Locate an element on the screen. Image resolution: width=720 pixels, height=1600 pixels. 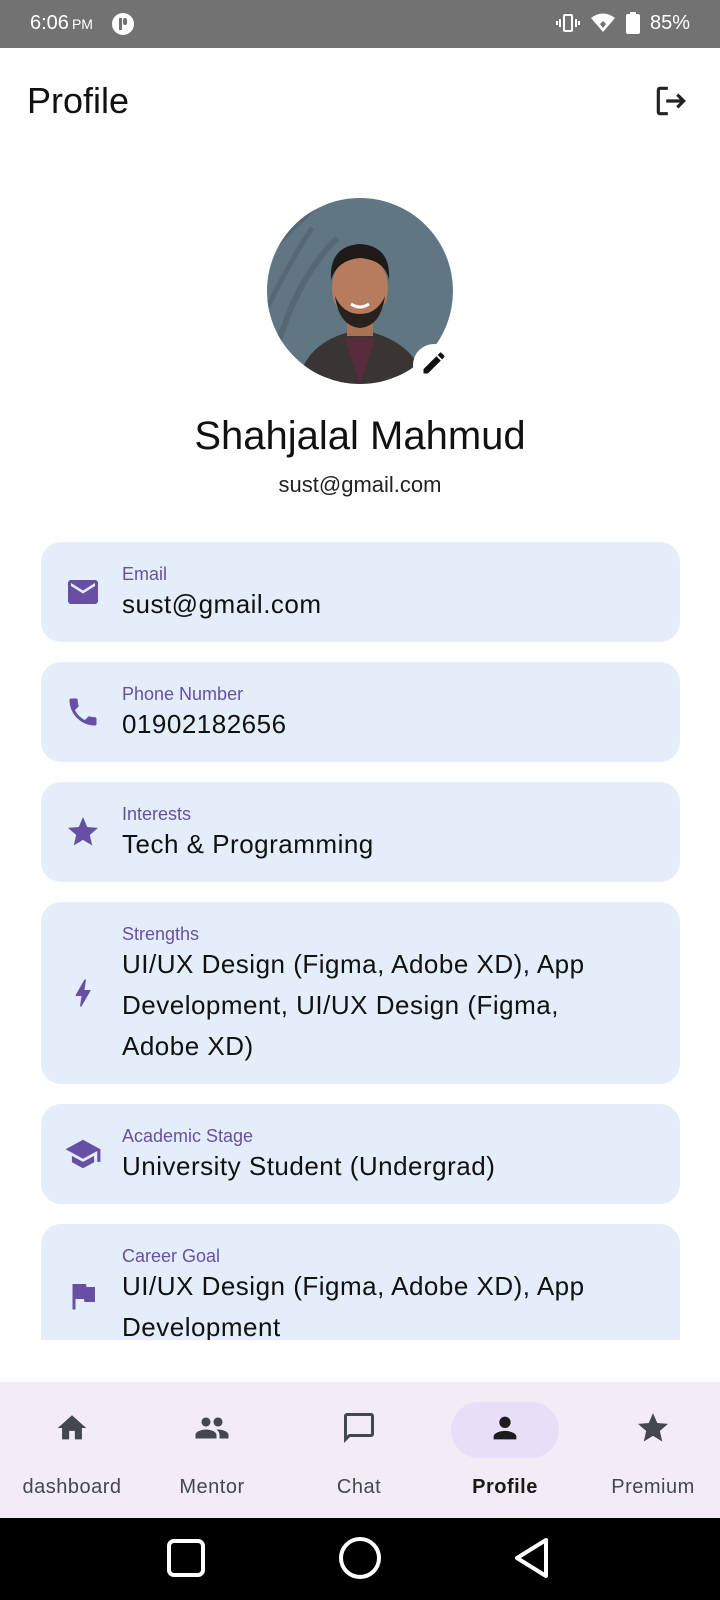
status-time: 6:06 PM is located at coordinates (61, 23).